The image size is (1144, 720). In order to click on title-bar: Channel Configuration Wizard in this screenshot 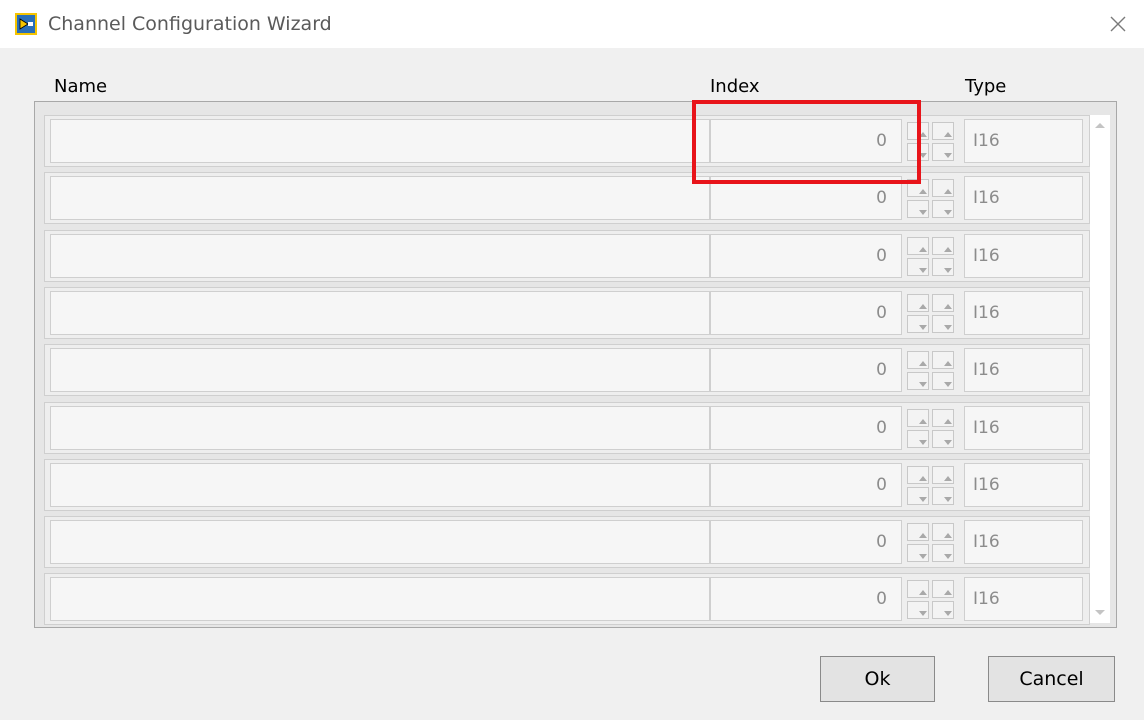, I will do `click(572, 24)`.